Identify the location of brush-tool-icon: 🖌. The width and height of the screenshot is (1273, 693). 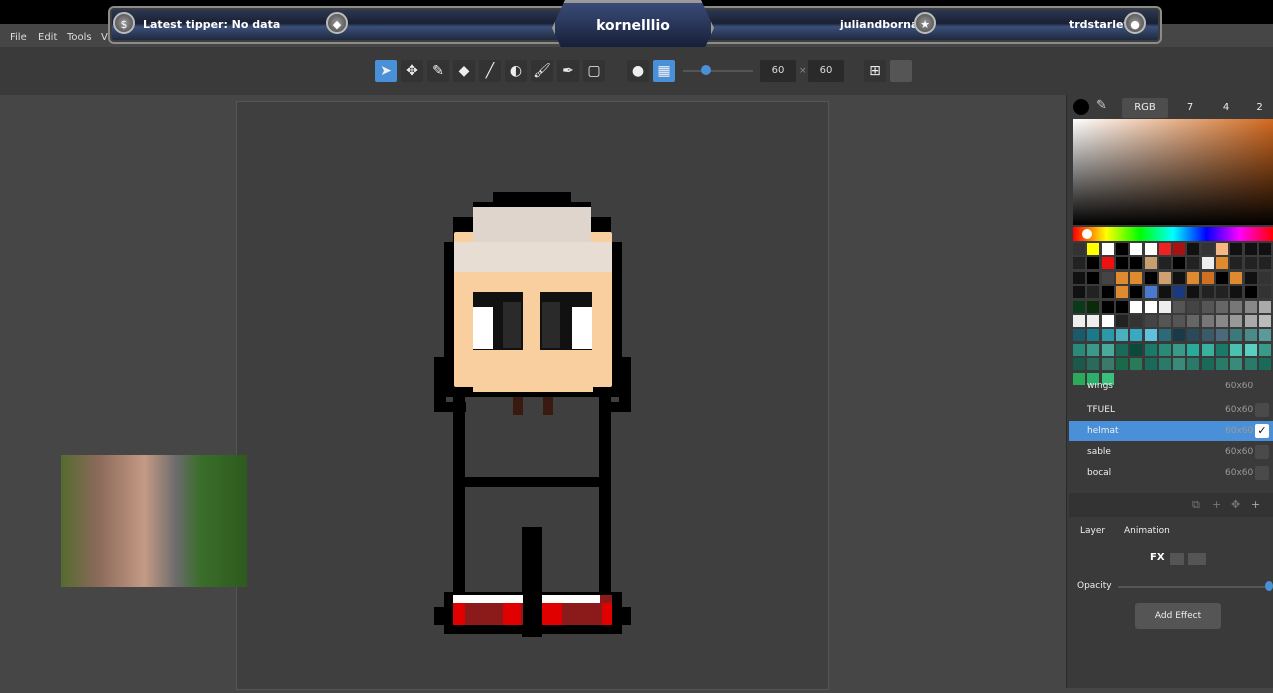
(542, 71).